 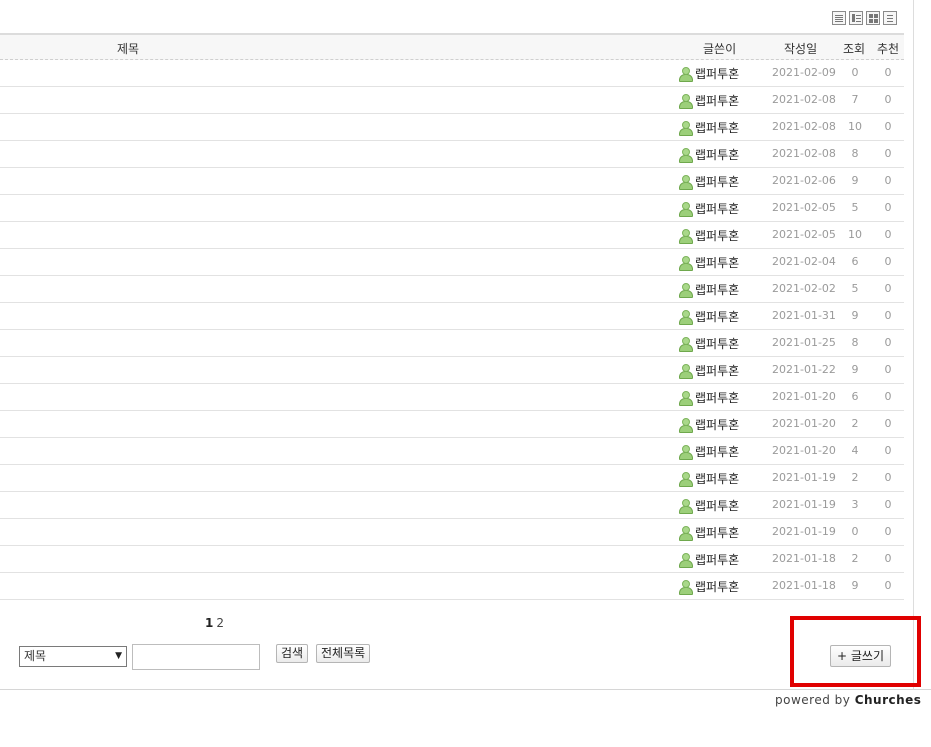 I want to click on table-row: 랩퍼투혼 2021-02-09 0 0, so click(x=452, y=73).